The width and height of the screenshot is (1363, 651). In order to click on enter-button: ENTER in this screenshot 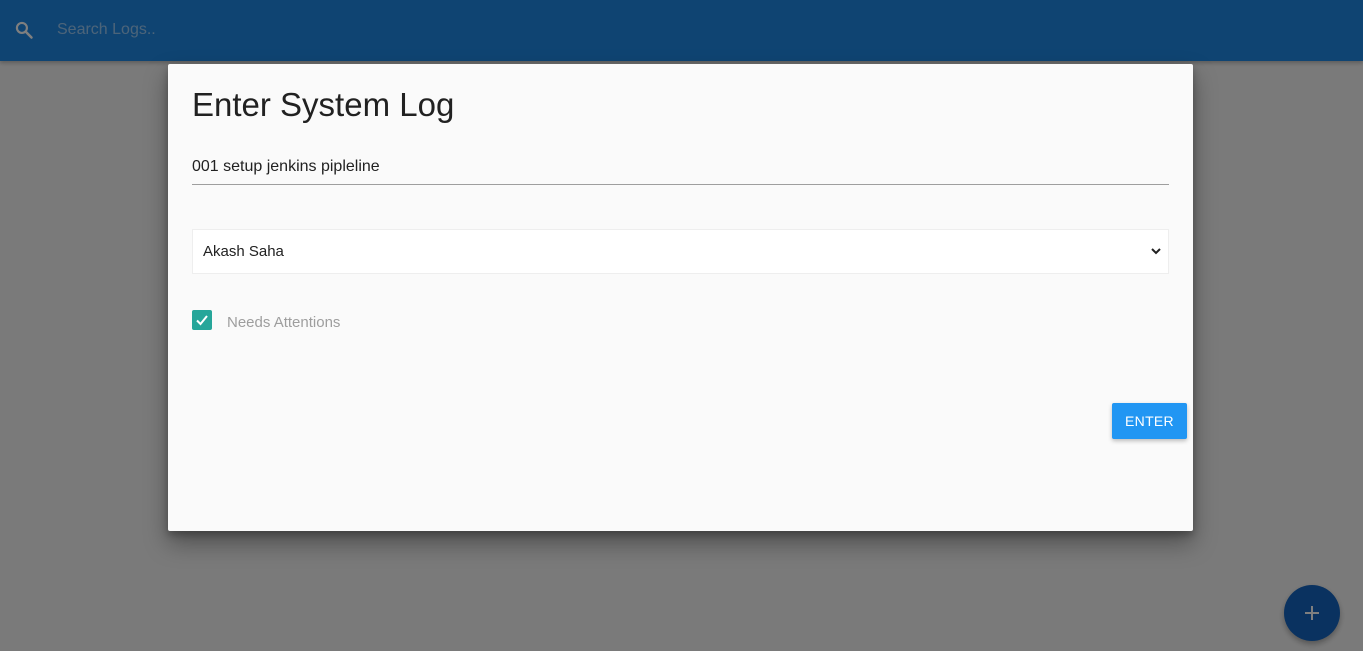, I will do `click(1149, 421)`.